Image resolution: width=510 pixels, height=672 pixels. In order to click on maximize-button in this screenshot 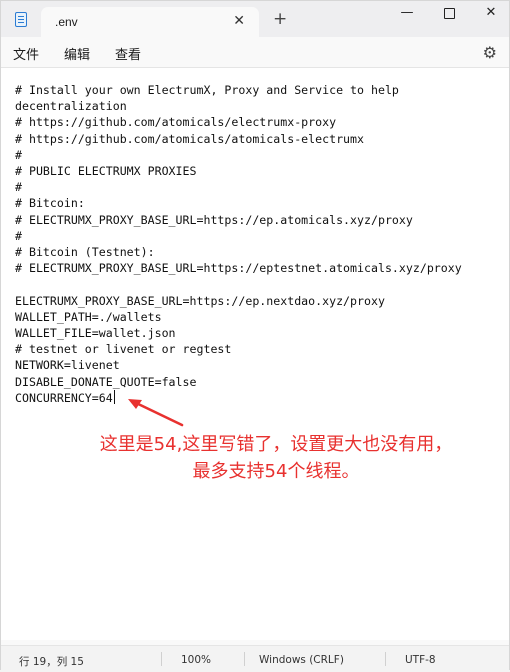, I will do `click(449, 17)`.